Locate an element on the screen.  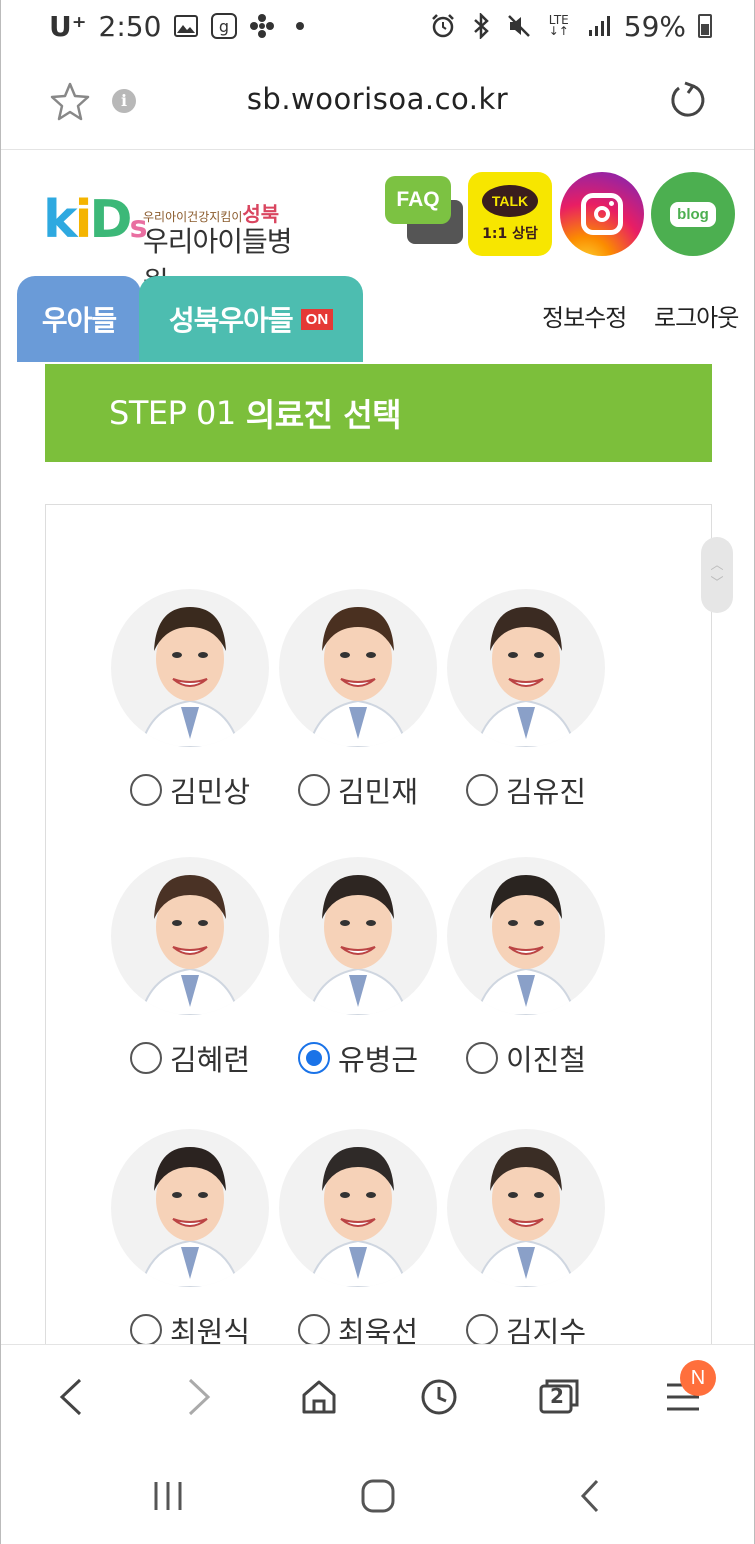
doctor-name: 김혜련 is located at coordinates (210, 1060).